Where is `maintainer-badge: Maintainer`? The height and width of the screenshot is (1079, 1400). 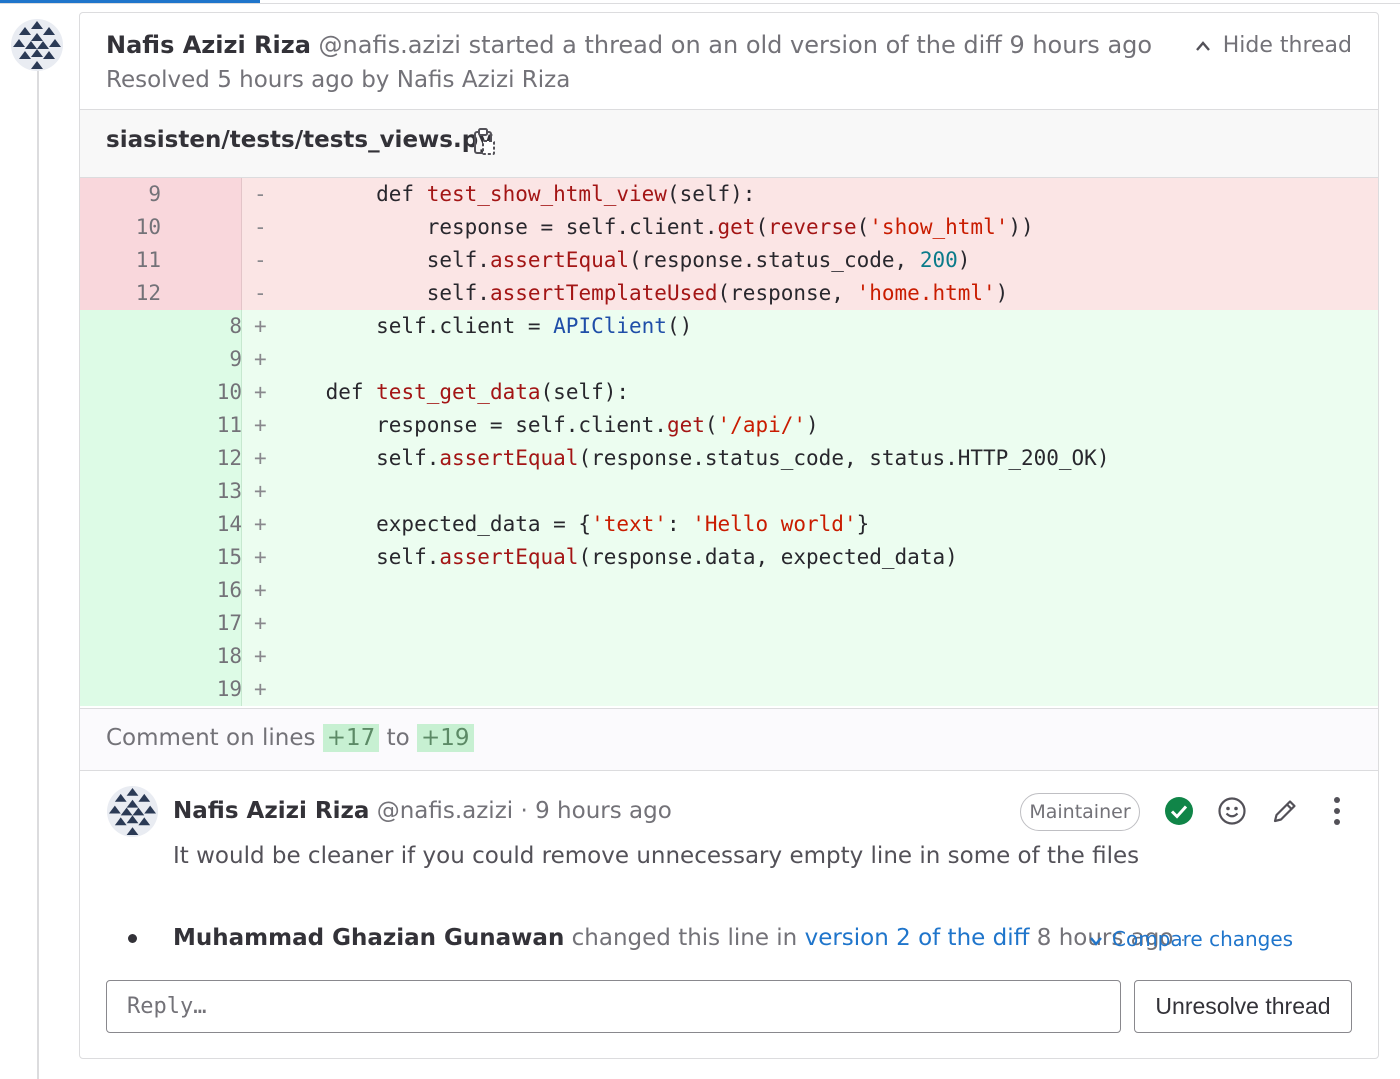
maintainer-badge: Maintainer is located at coordinates (1080, 812).